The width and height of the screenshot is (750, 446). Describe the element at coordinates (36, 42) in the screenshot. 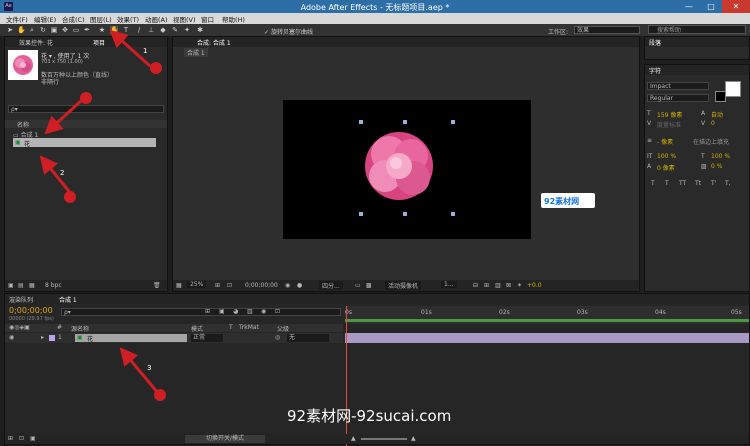

I see `tab-effect-controls: 效果控件: 花` at that location.